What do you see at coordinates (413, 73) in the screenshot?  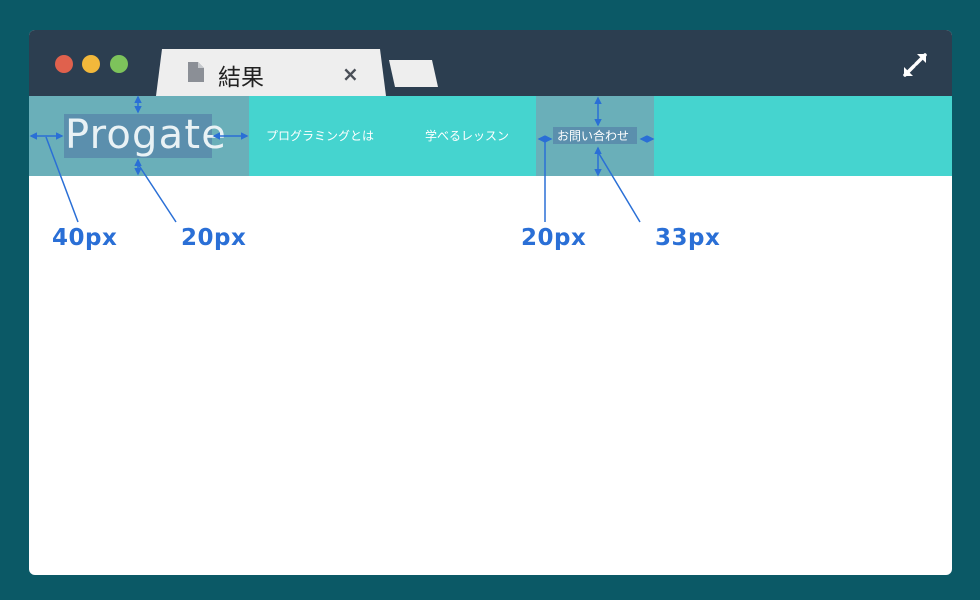 I see `new-tab-button` at bounding box center [413, 73].